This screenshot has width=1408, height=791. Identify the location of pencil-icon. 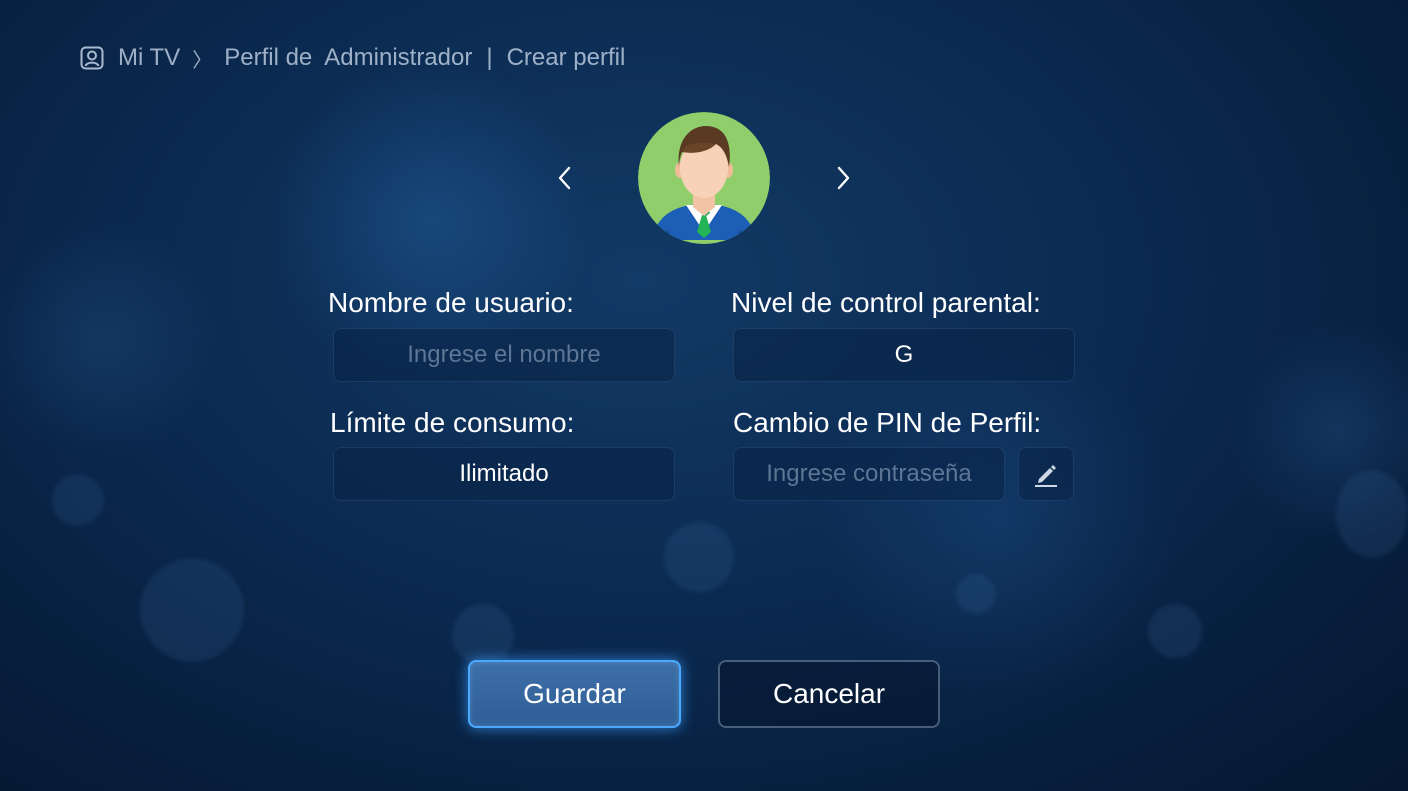
(1046, 476).